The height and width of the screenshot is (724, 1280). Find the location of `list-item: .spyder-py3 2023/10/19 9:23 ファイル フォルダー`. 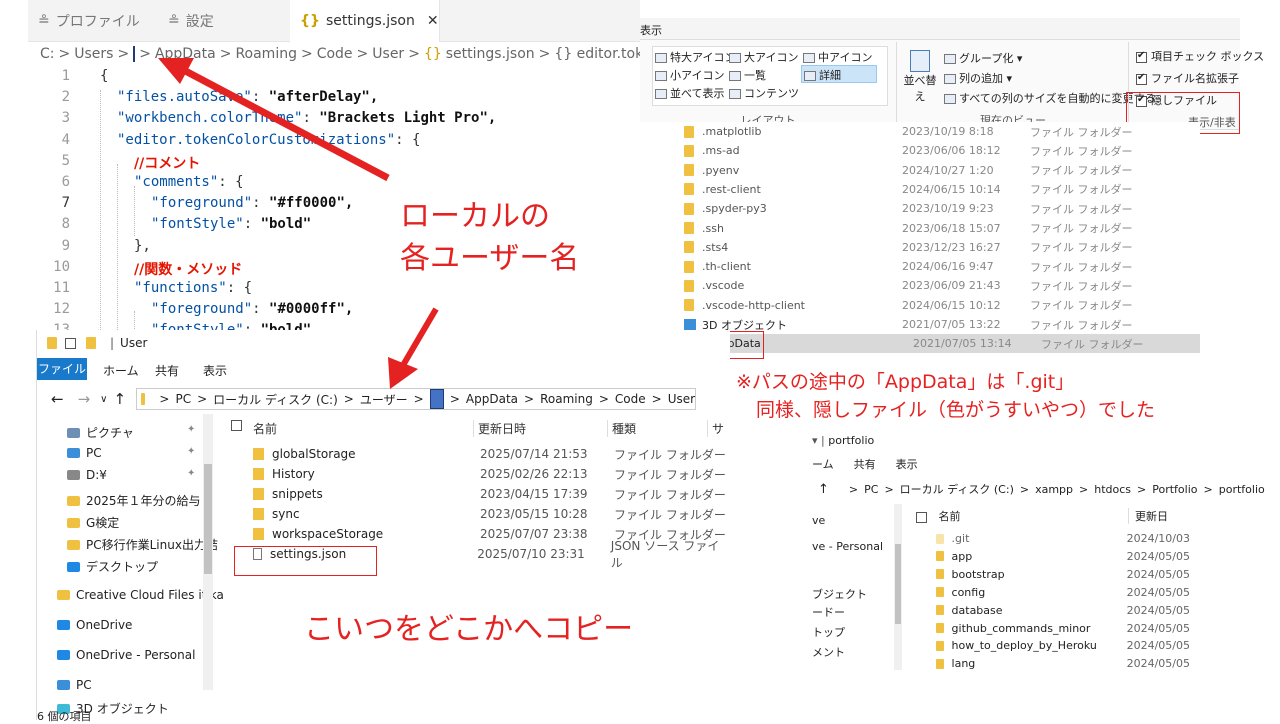

list-item: .spyder-py3 2023/10/19 9:23 ファイル フォルダー is located at coordinates (920, 208).